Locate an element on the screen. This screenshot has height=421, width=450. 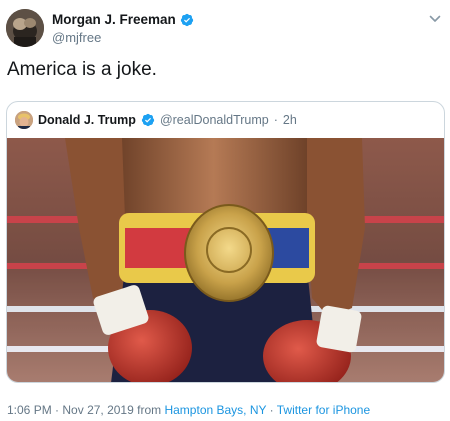
quoted-author-name: Donald J. Trump is located at coordinates (87, 120).